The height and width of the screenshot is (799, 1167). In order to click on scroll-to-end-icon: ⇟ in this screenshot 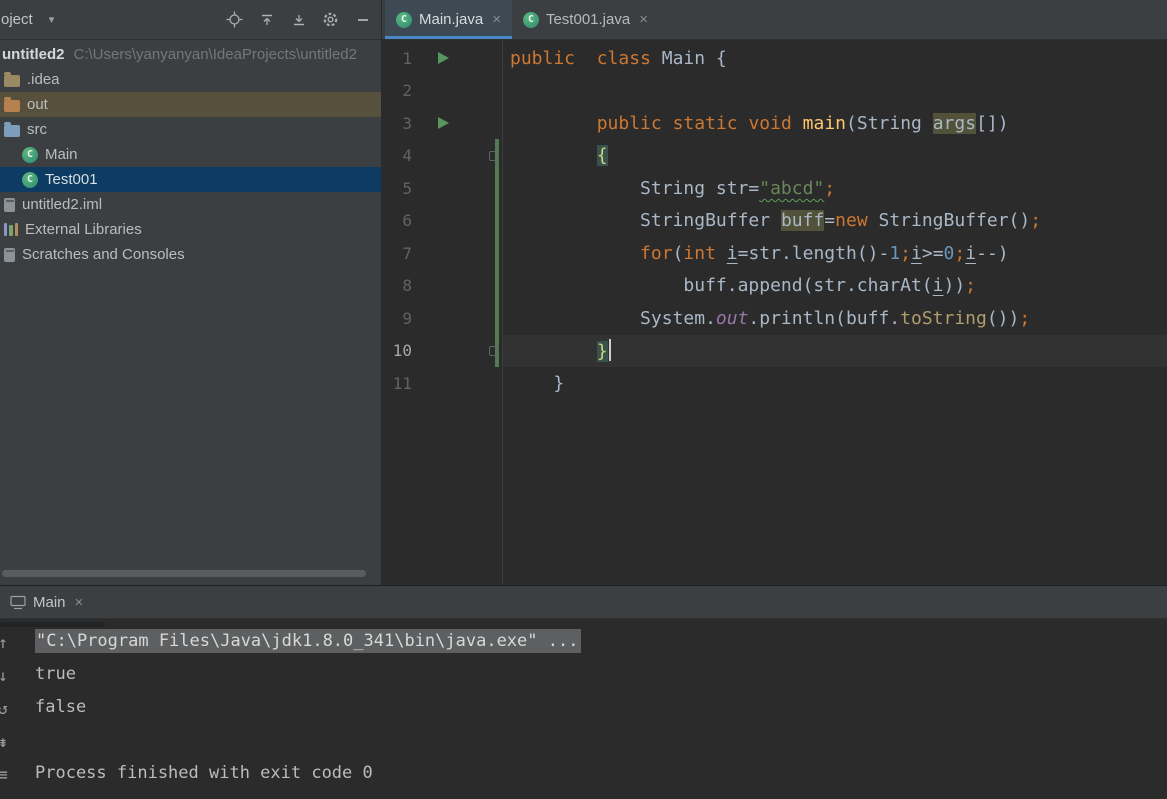, I will do `click(7, 742)`.